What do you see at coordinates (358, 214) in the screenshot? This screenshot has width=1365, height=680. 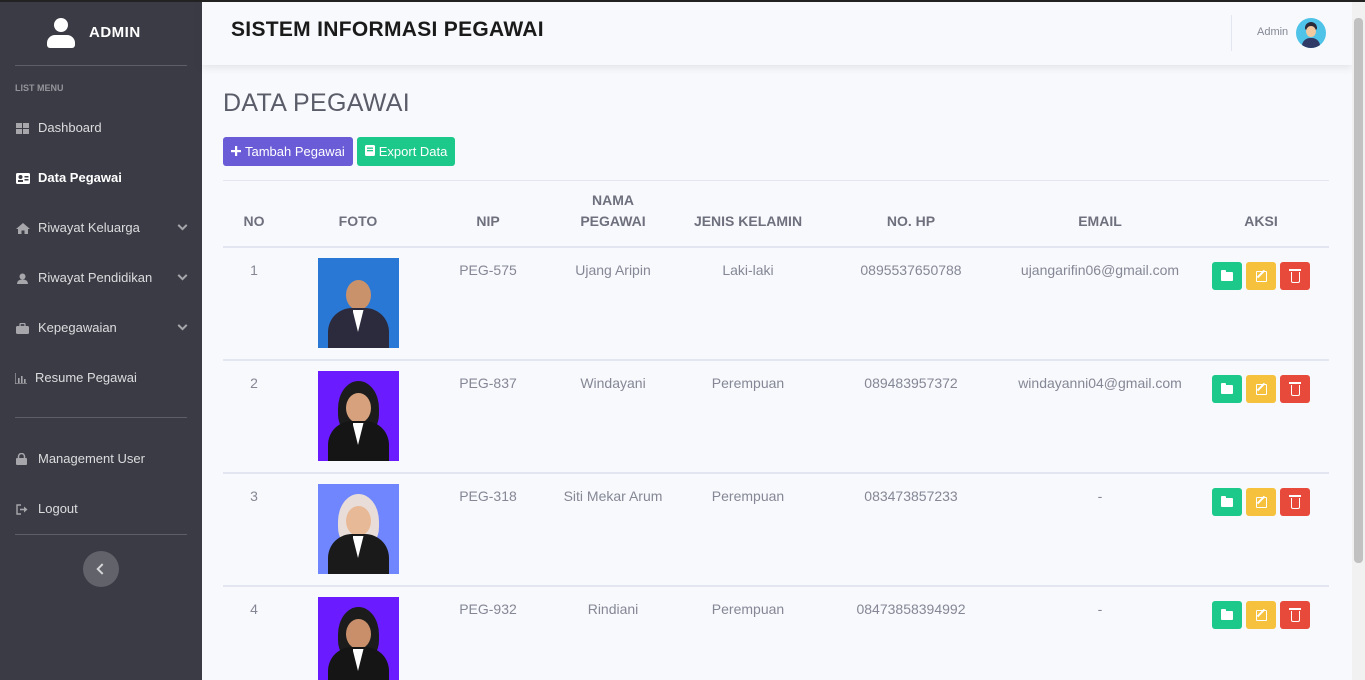 I see `column-header-foto: FOTO` at bounding box center [358, 214].